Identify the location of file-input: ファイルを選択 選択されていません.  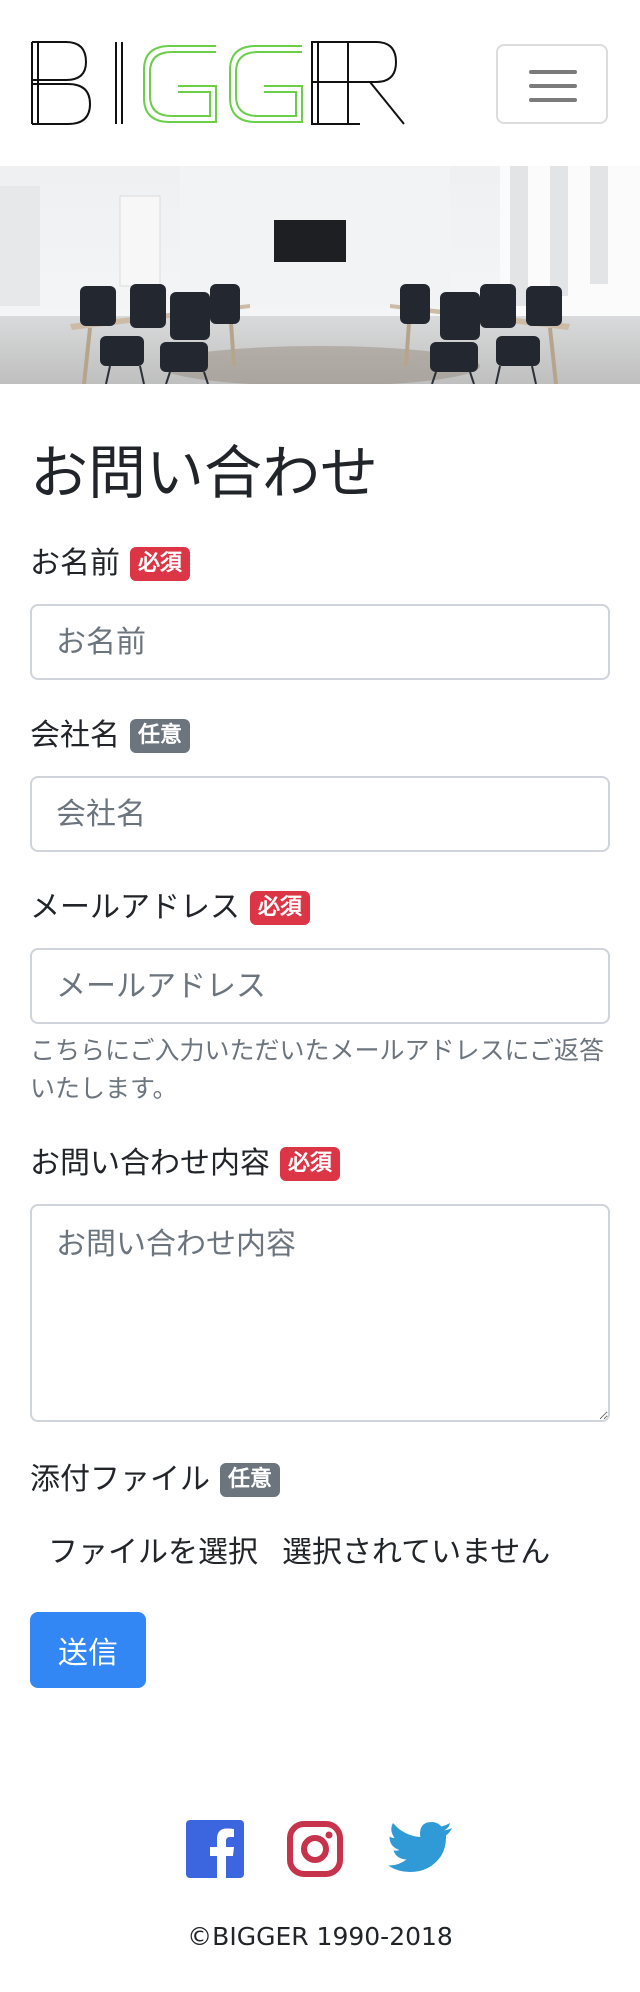
(290, 1549).